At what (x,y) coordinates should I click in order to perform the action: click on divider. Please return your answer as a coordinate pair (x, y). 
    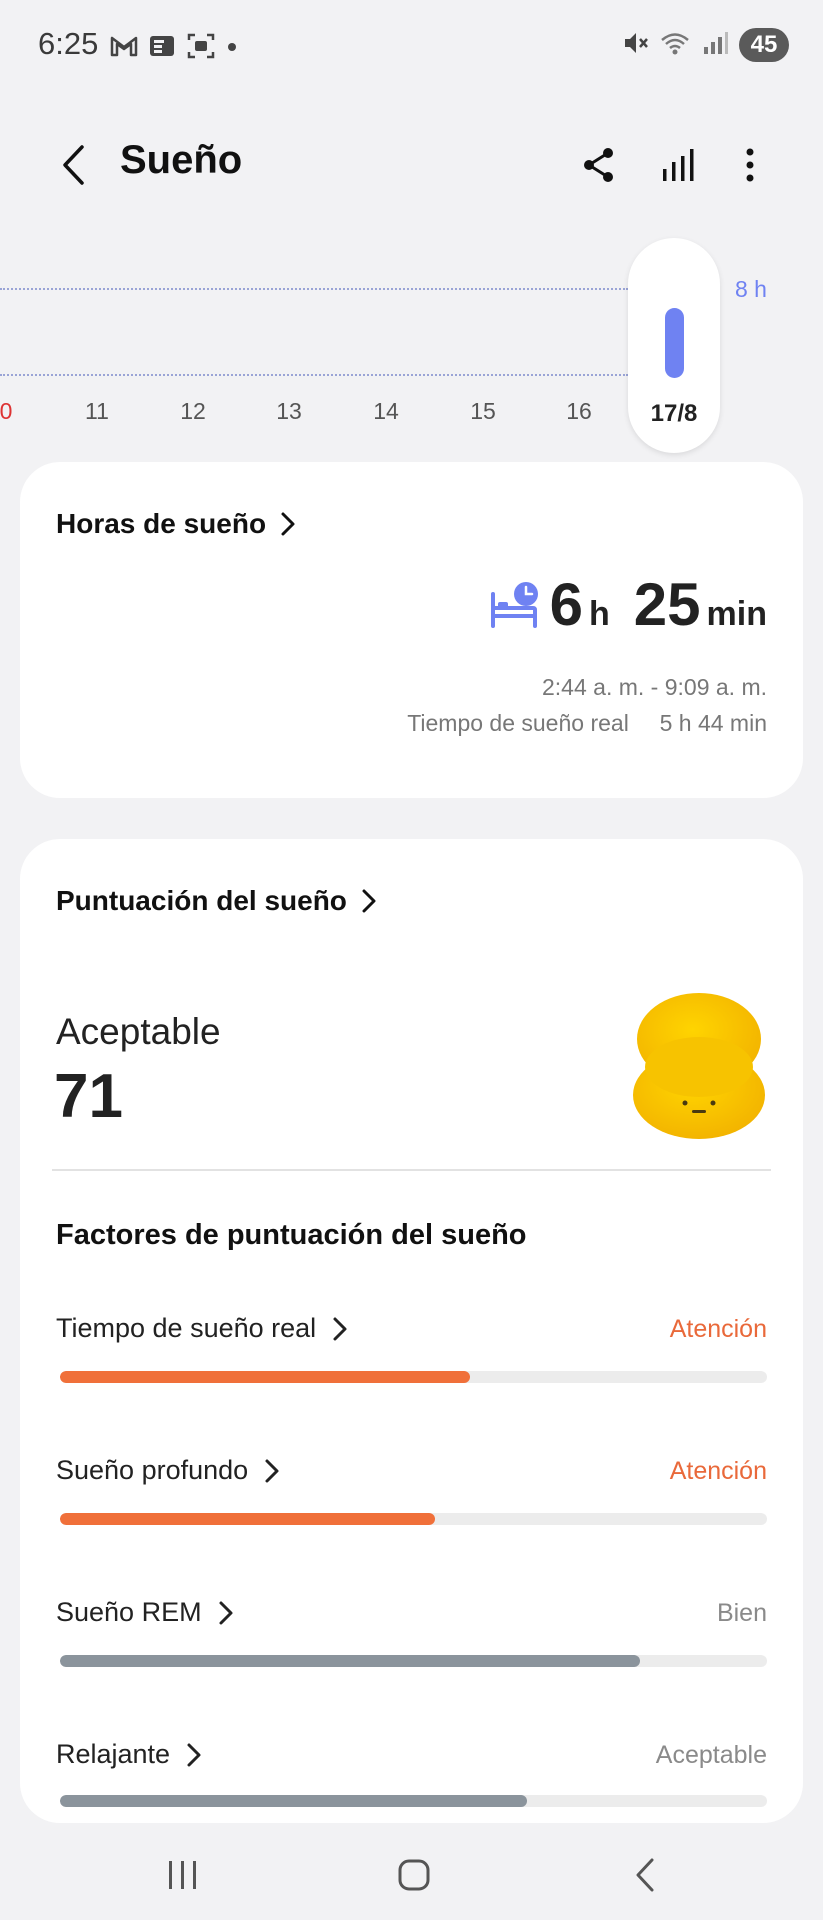
    Looking at the image, I should click on (411, 1170).